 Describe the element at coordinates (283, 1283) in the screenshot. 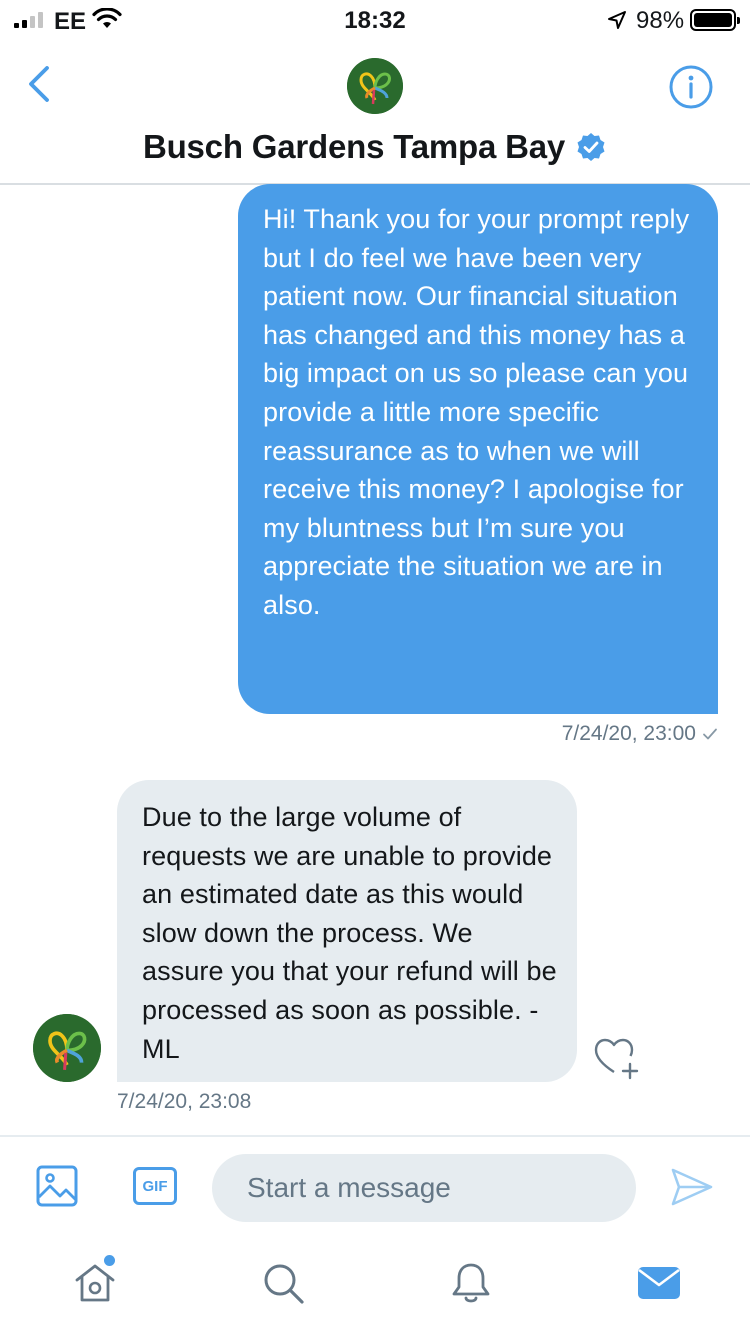

I see `search-icon` at that location.